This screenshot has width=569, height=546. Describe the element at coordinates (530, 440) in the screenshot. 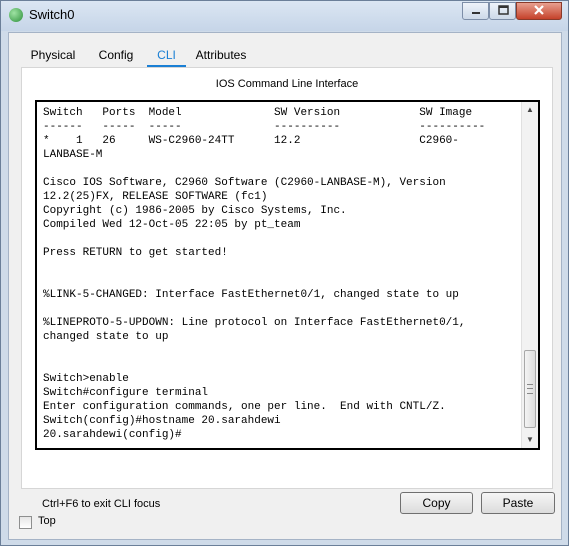

I see `scroll-down-icon: ▼` at that location.